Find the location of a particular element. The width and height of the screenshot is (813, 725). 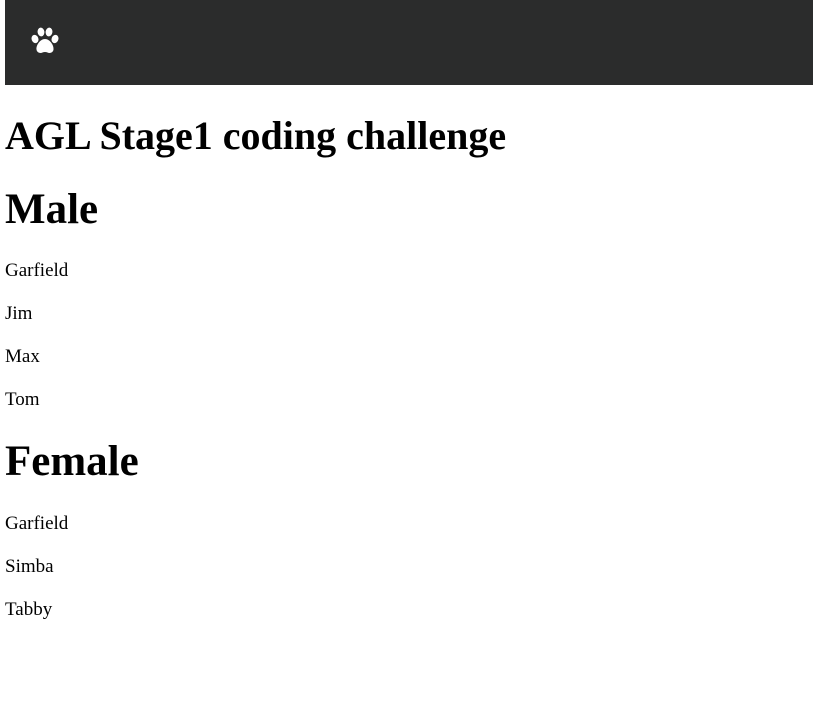

brand-link is located at coordinates (45, 41).